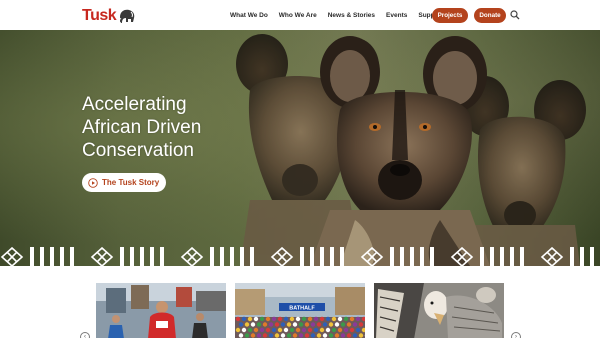  What do you see at coordinates (192, 127) in the screenshot?
I see `hero-title: Accelerating African Driven Conservation` at bounding box center [192, 127].